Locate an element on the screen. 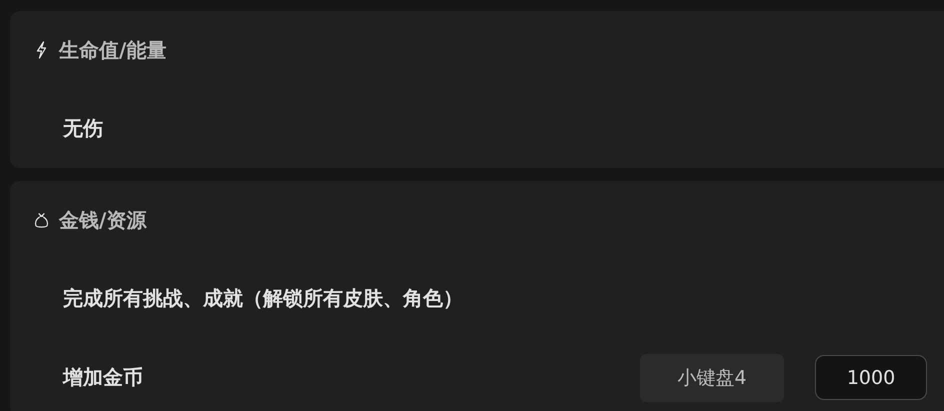 This screenshot has height=411, width=944. cheat-label: 完成所有挑战、成就（解锁所有皮肤、角色） is located at coordinates (263, 298).